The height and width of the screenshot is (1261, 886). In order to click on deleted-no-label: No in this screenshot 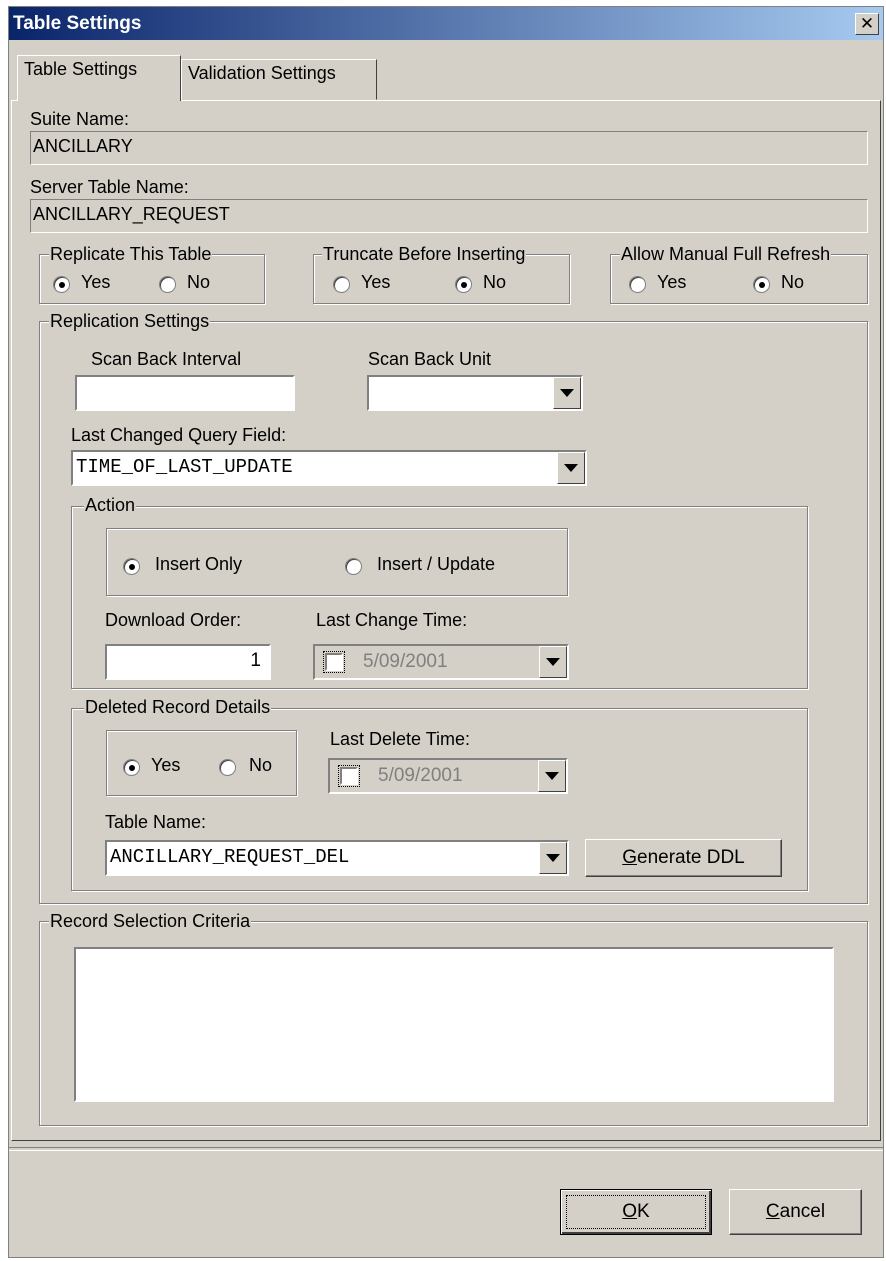, I will do `click(261, 765)`.